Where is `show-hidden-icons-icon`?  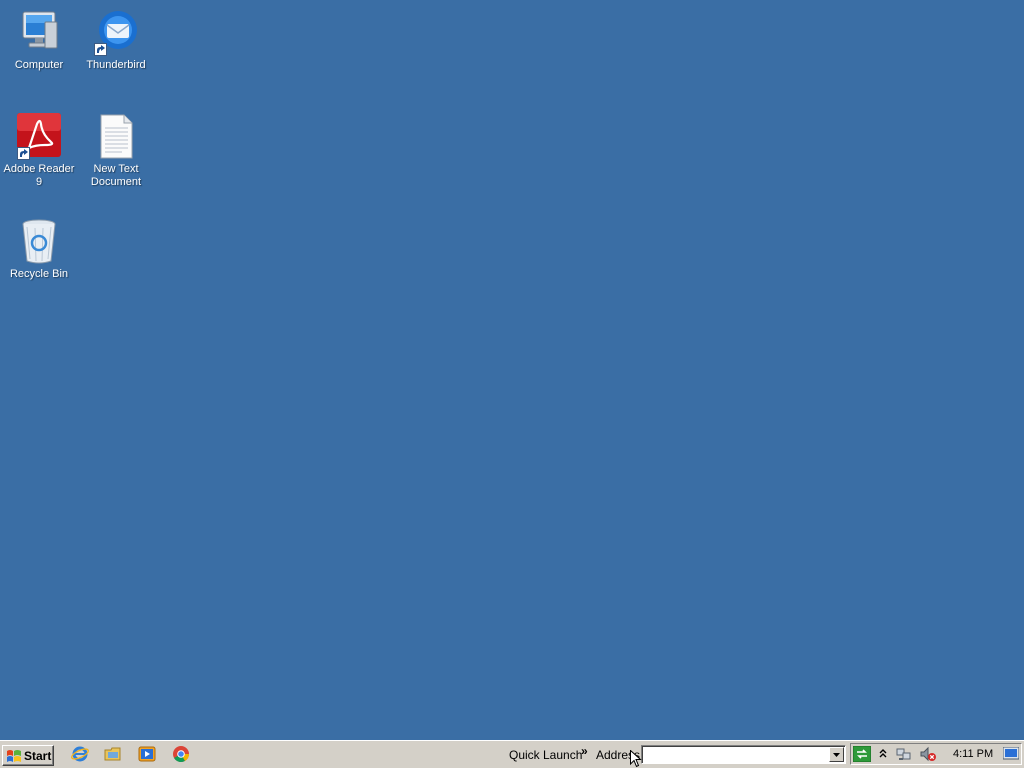
show-hidden-icons-icon is located at coordinates (886, 754).